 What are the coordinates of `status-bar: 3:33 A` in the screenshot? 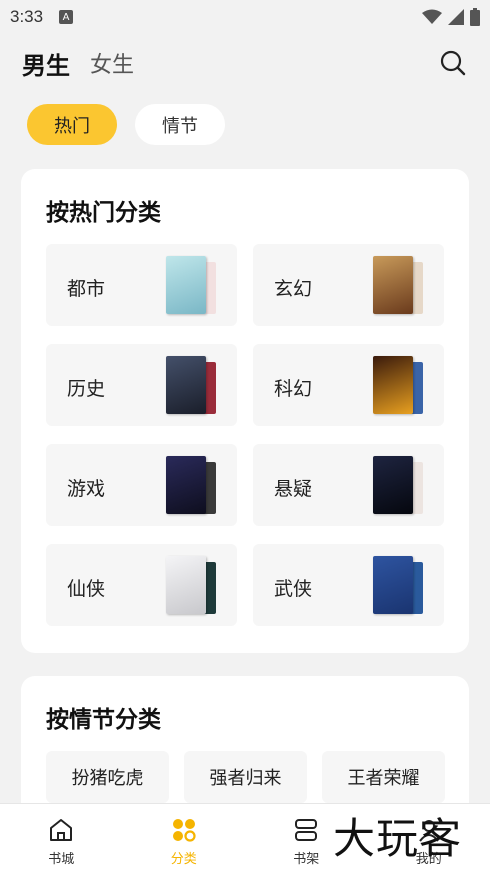 It's located at (245, 17).